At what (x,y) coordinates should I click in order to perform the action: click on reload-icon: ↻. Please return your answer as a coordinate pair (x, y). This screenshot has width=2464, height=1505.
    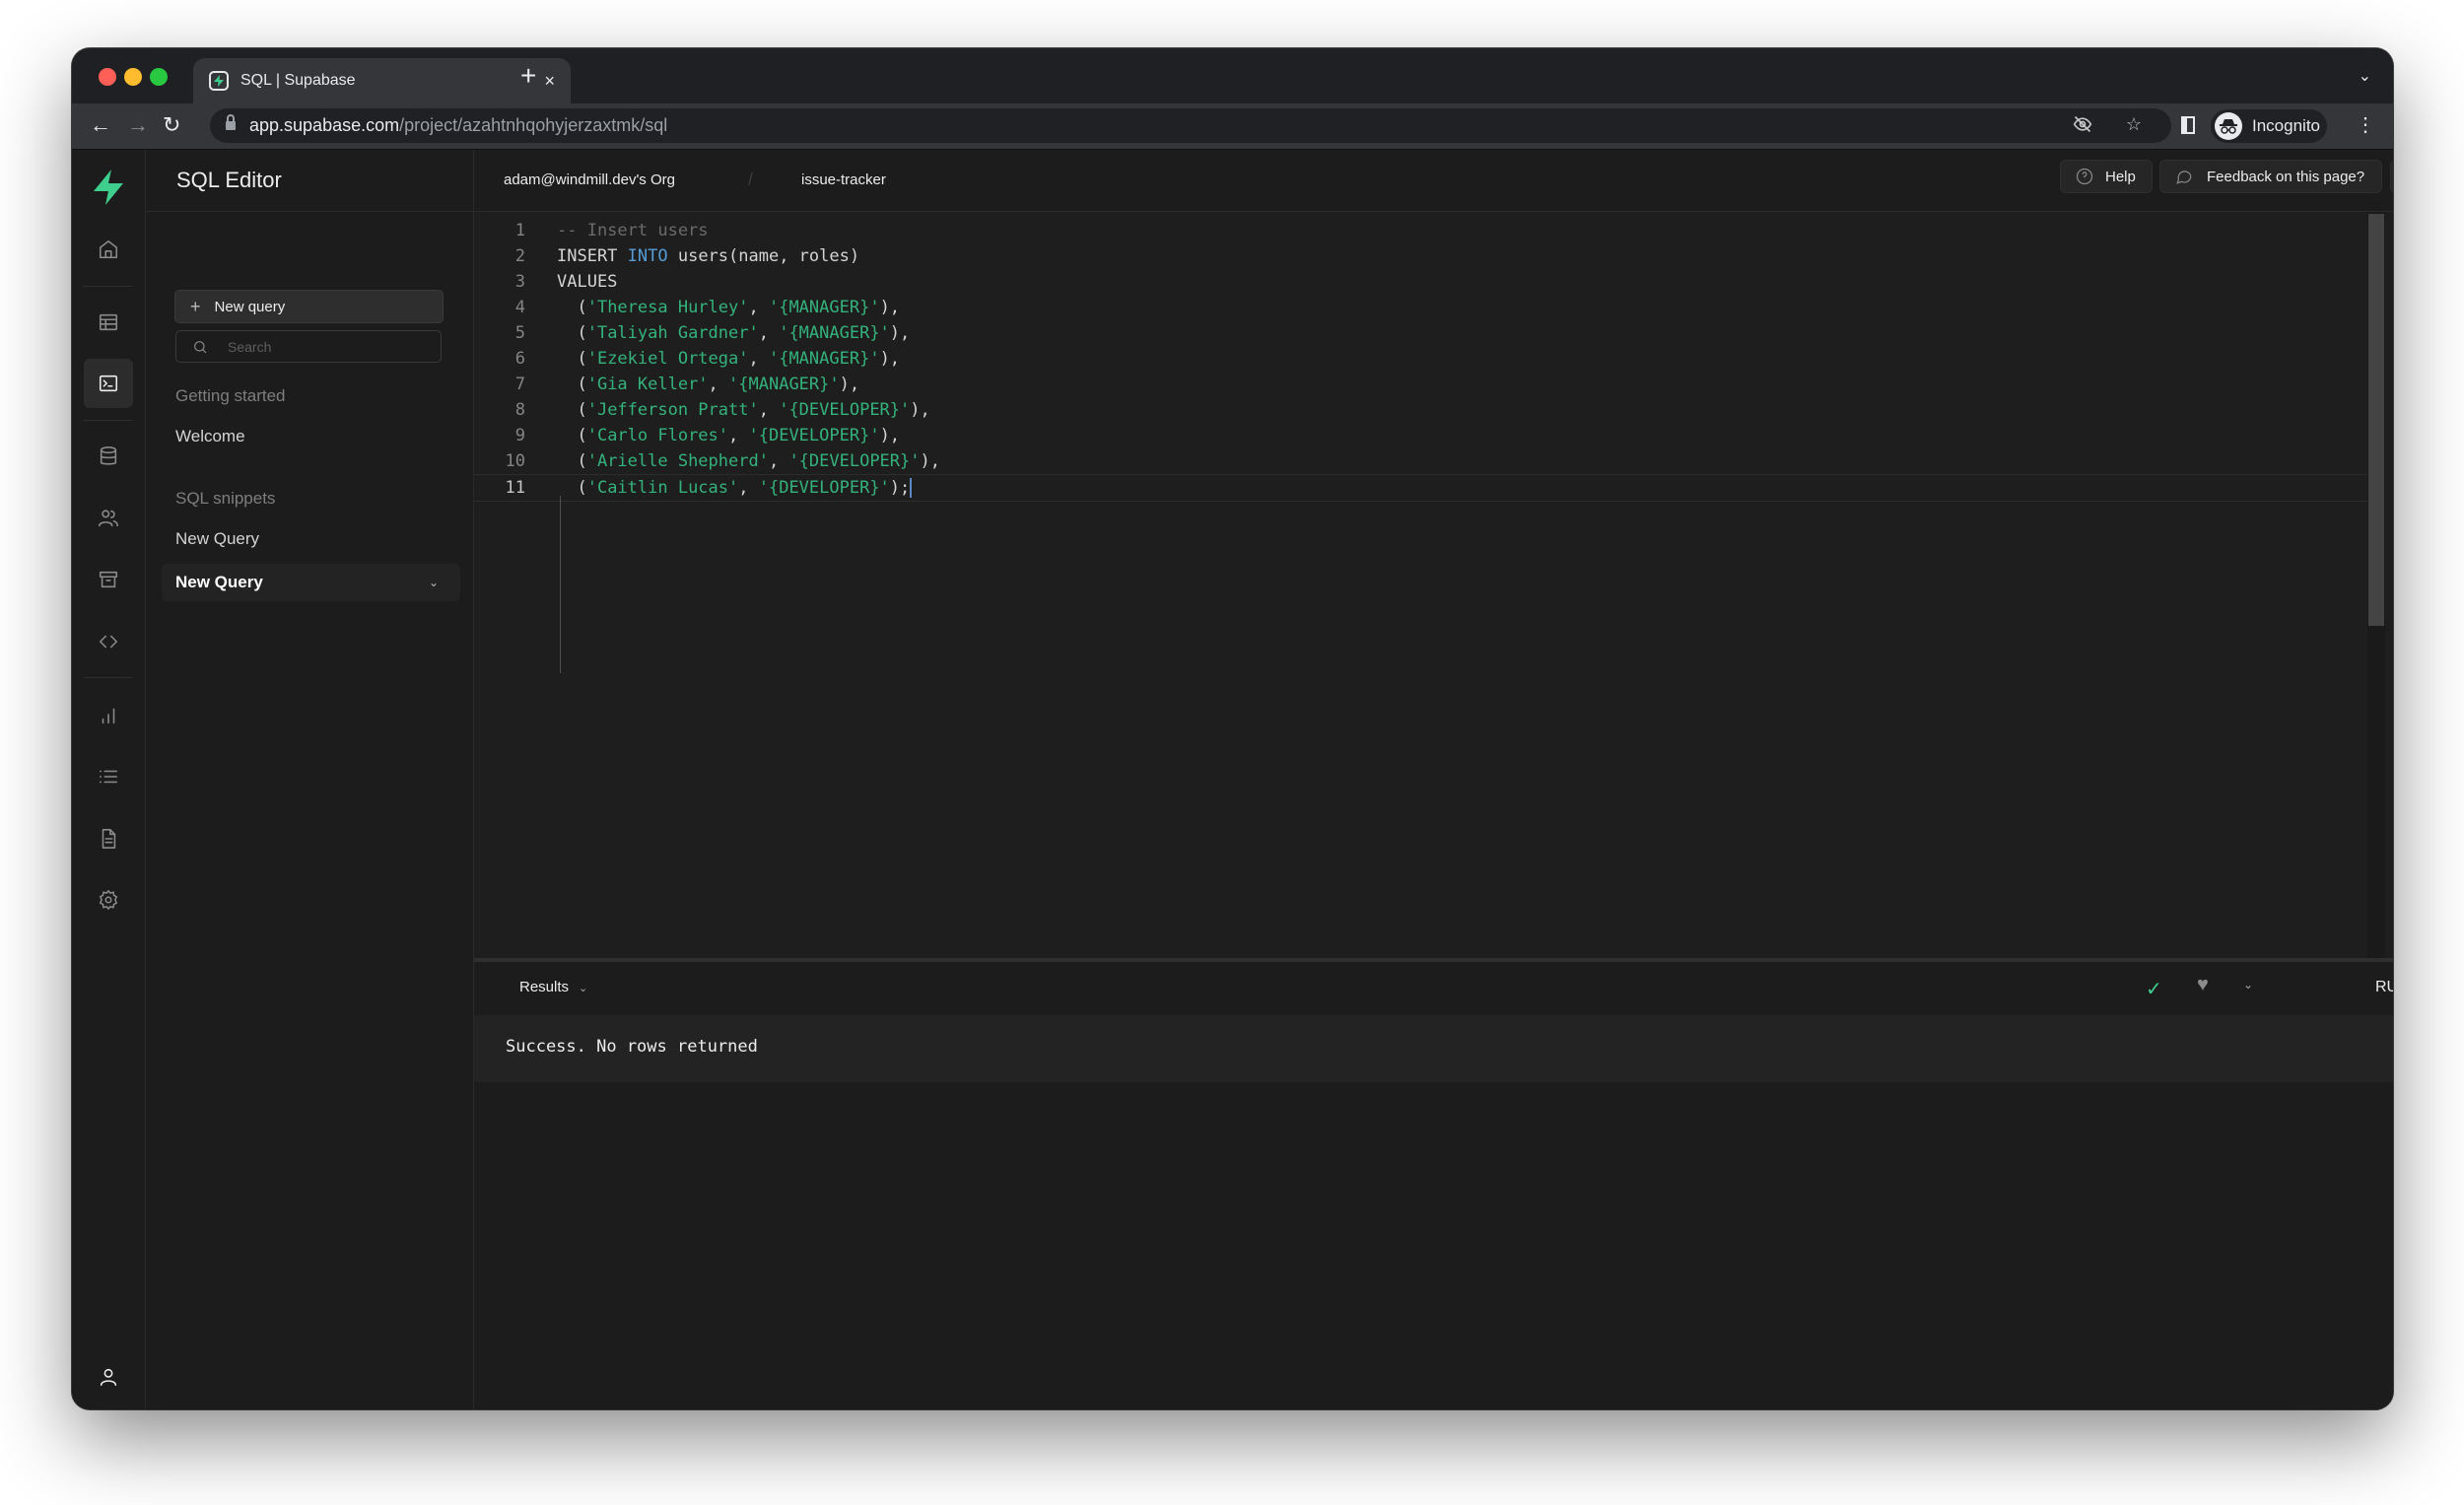
    Looking at the image, I should click on (171, 125).